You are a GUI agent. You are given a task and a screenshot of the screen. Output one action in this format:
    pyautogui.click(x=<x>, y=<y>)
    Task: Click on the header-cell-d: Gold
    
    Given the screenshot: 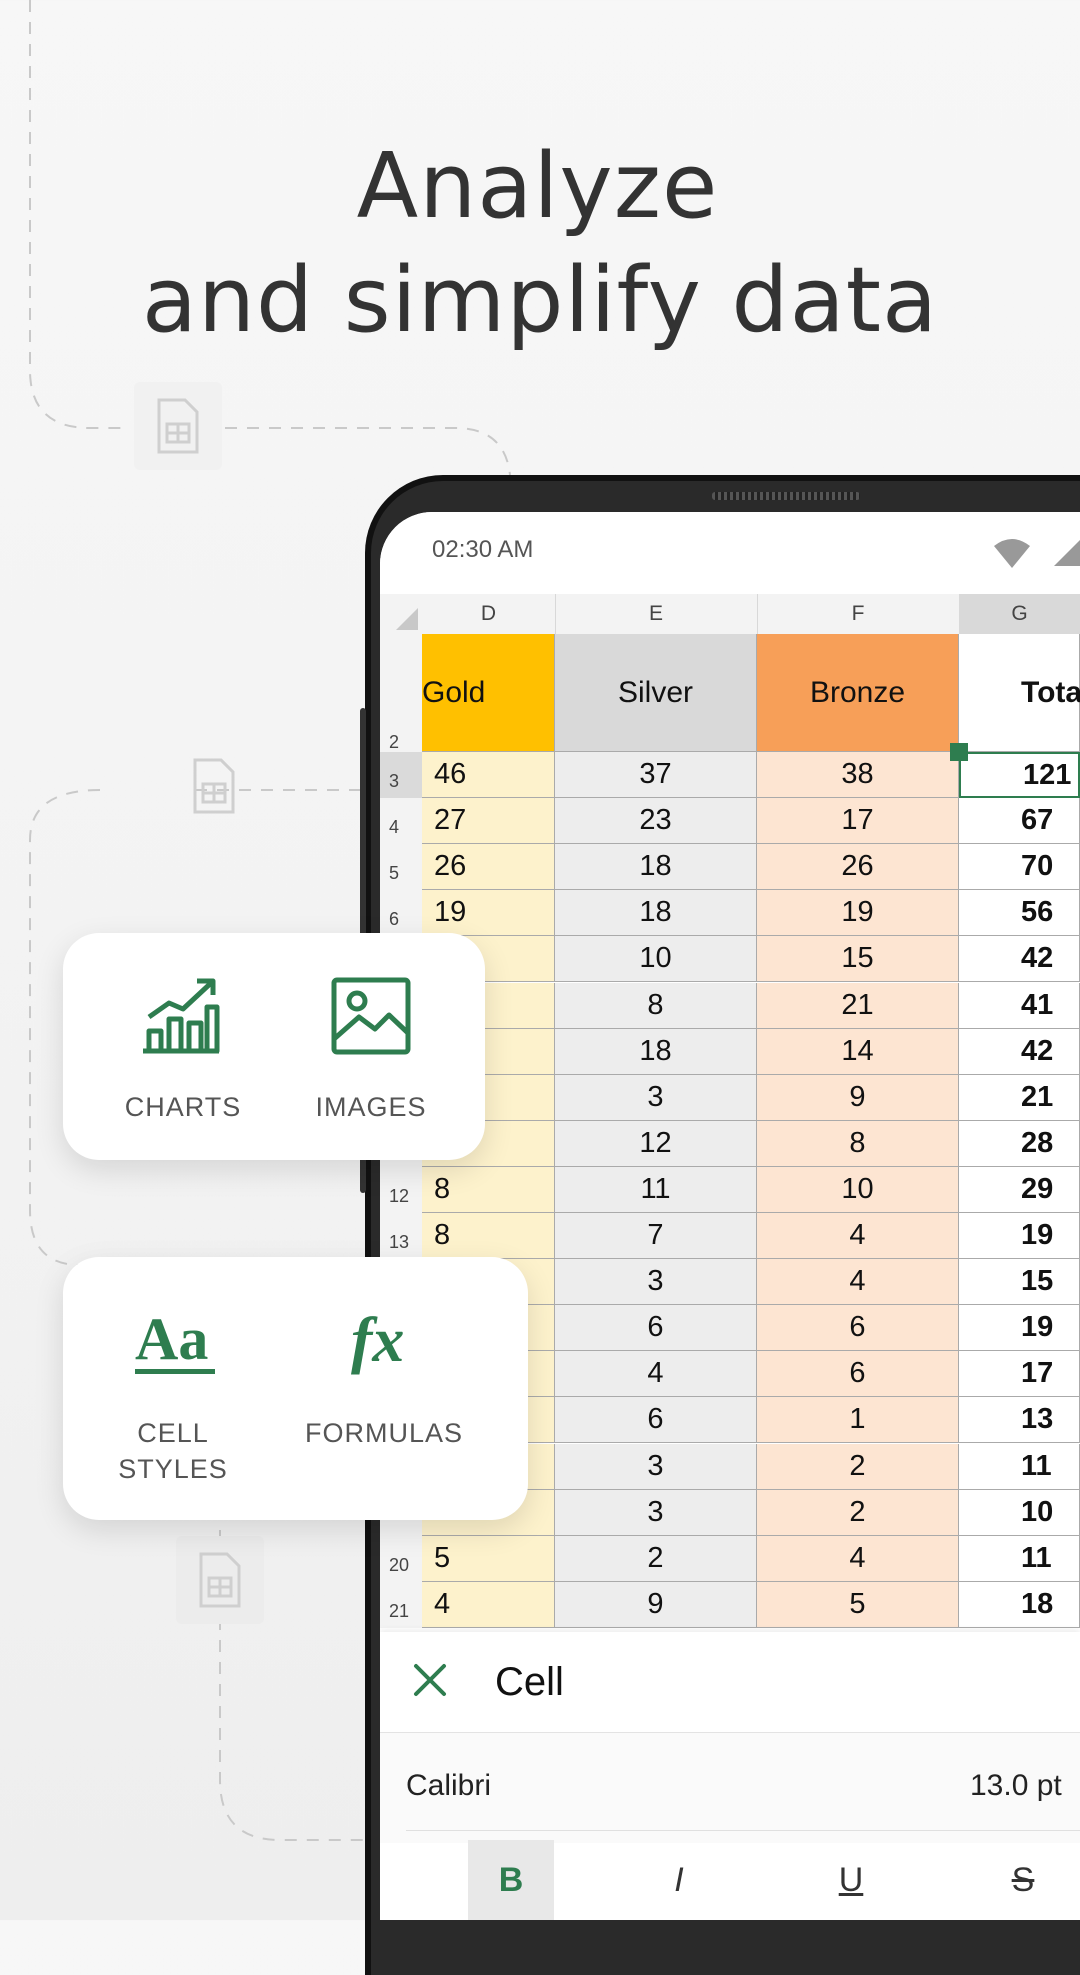 What is the action you would take?
    pyautogui.click(x=488, y=693)
    